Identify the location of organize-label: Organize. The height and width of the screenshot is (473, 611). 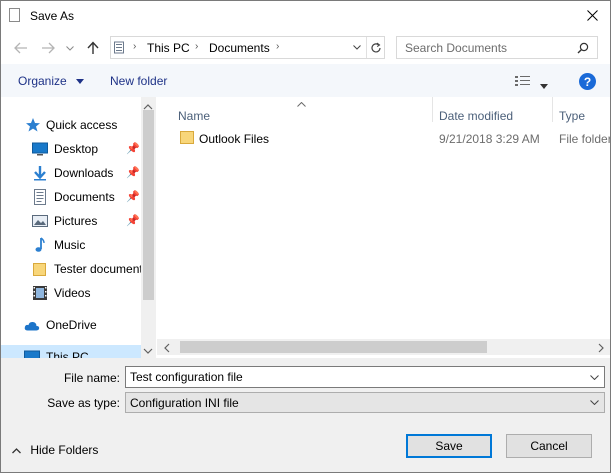
(42, 81).